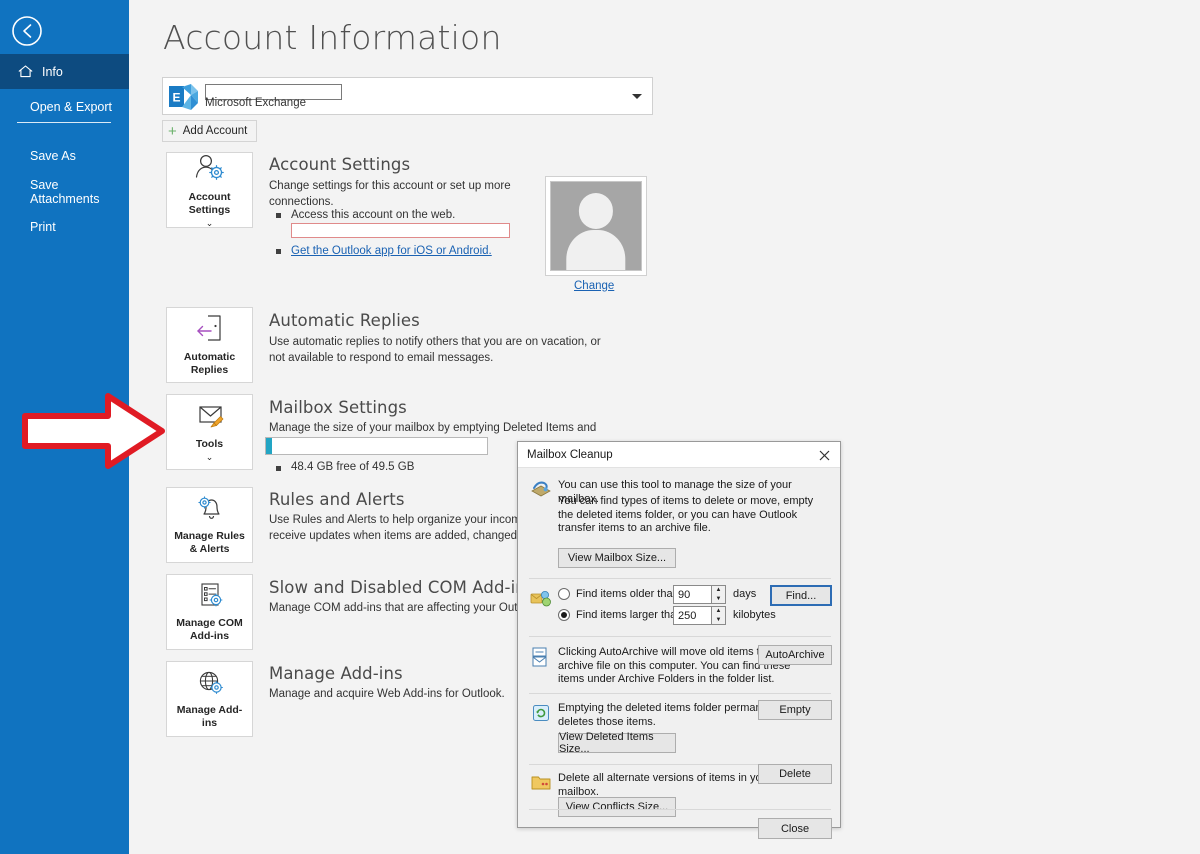 This screenshot has width=1200, height=854. What do you see at coordinates (627, 594) in the screenshot?
I see `find-older-label: Find items older than` at bounding box center [627, 594].